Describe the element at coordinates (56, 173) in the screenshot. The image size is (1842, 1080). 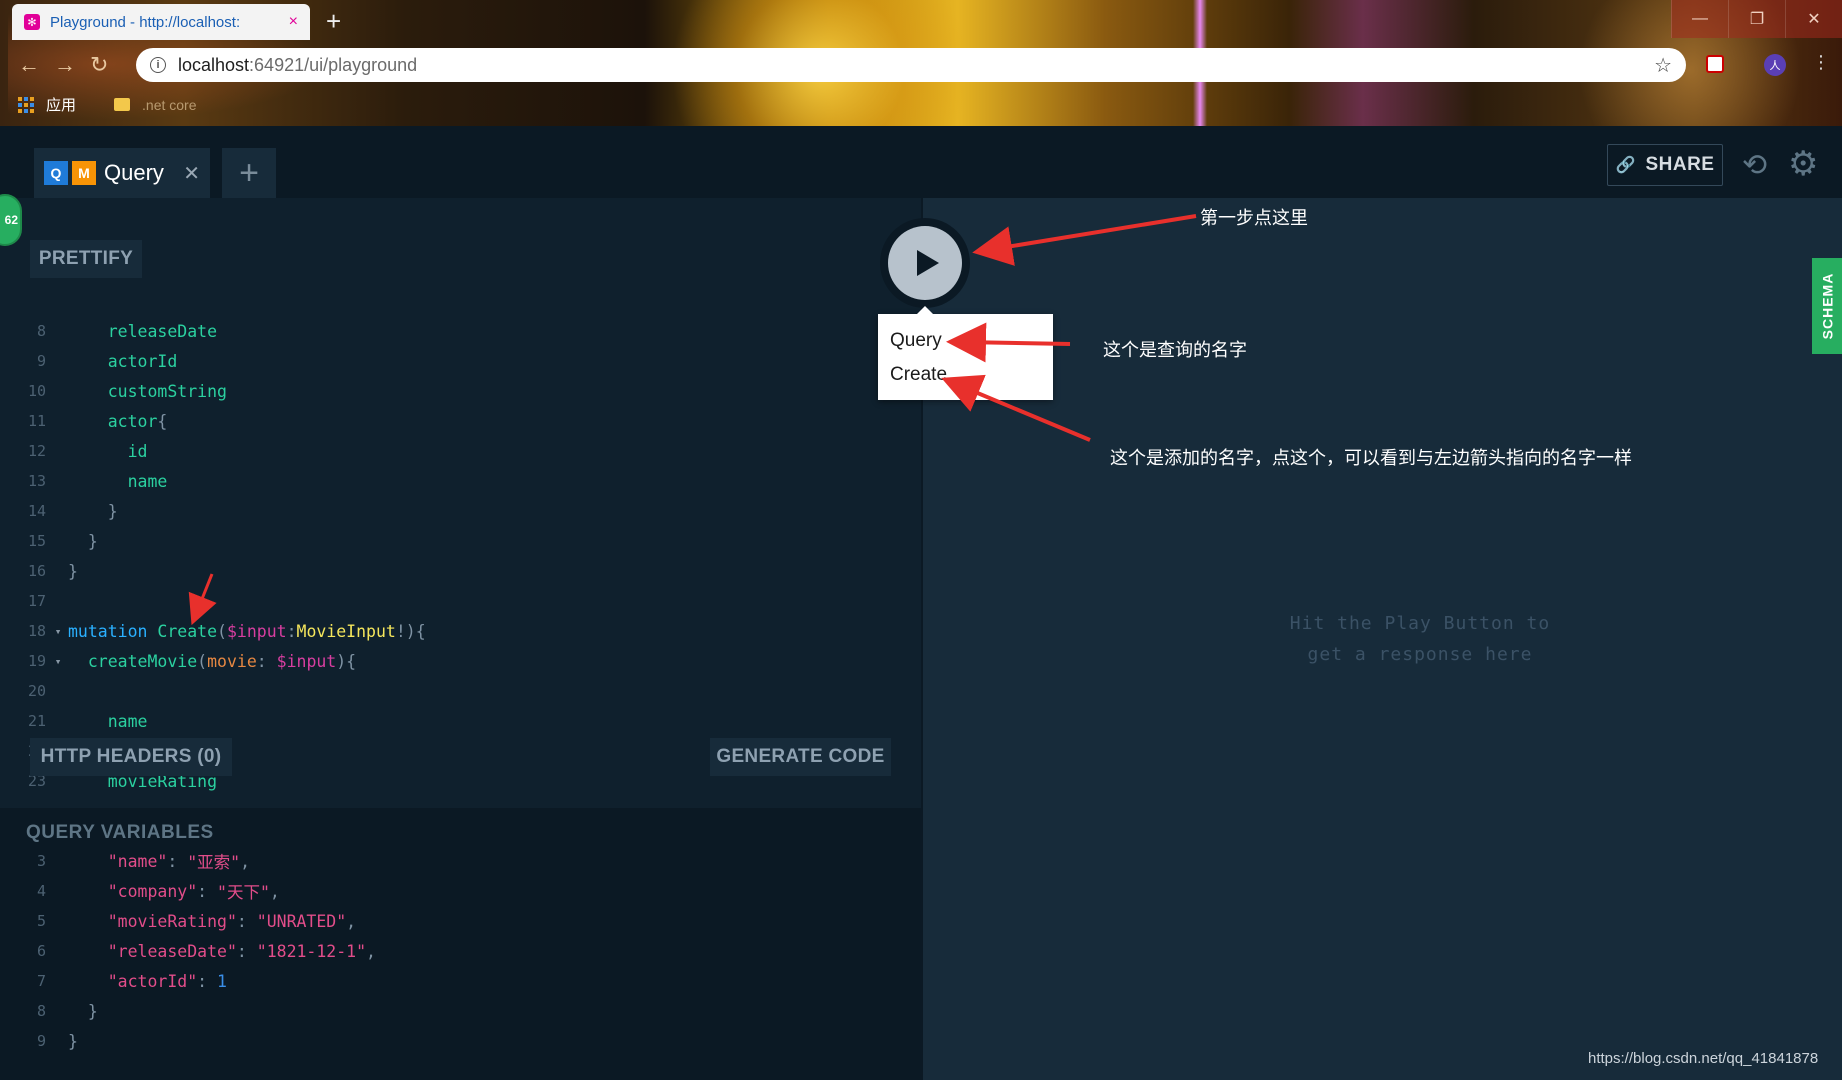
I see `query-badge: Q` at that location.